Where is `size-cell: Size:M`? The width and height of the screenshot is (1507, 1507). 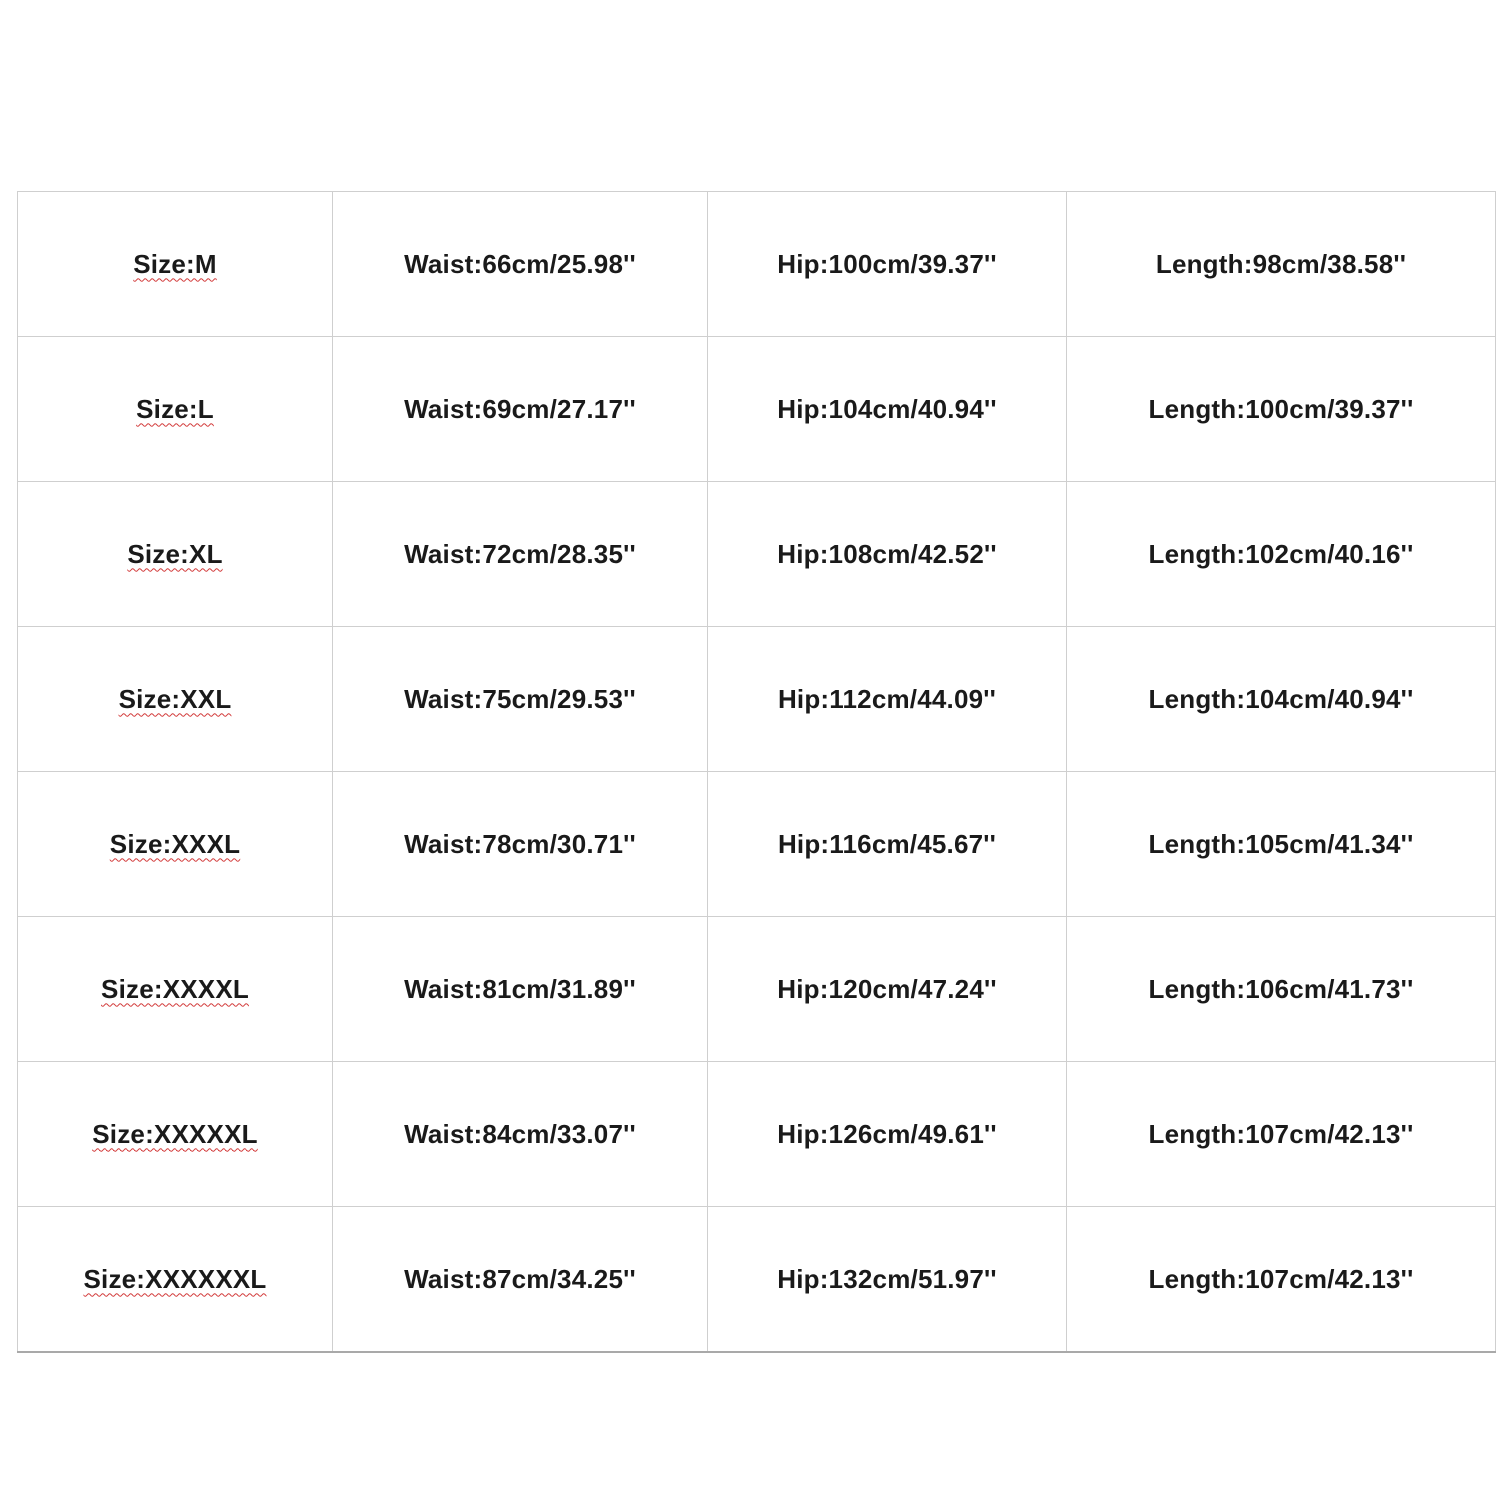 size-cell: Size:M is located at coordinates (175, 264).